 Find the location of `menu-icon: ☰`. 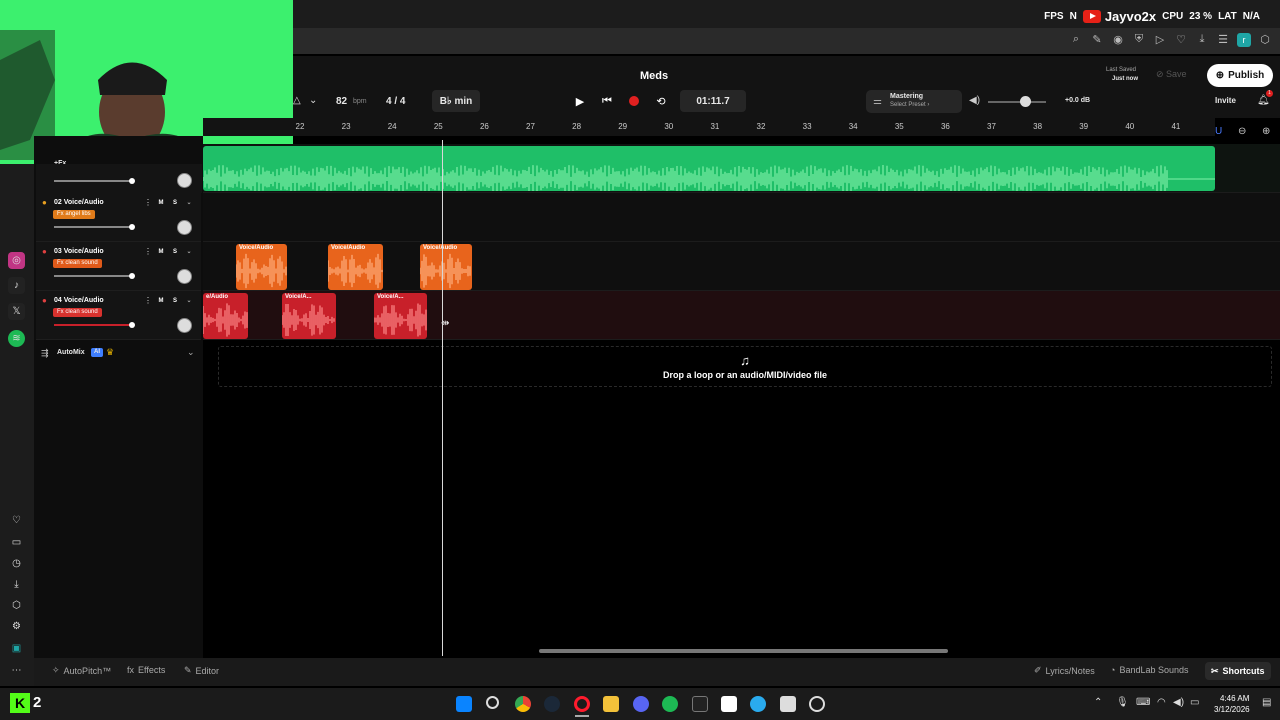

menu-icon: ☰ is located at coordinates (1223, 40).